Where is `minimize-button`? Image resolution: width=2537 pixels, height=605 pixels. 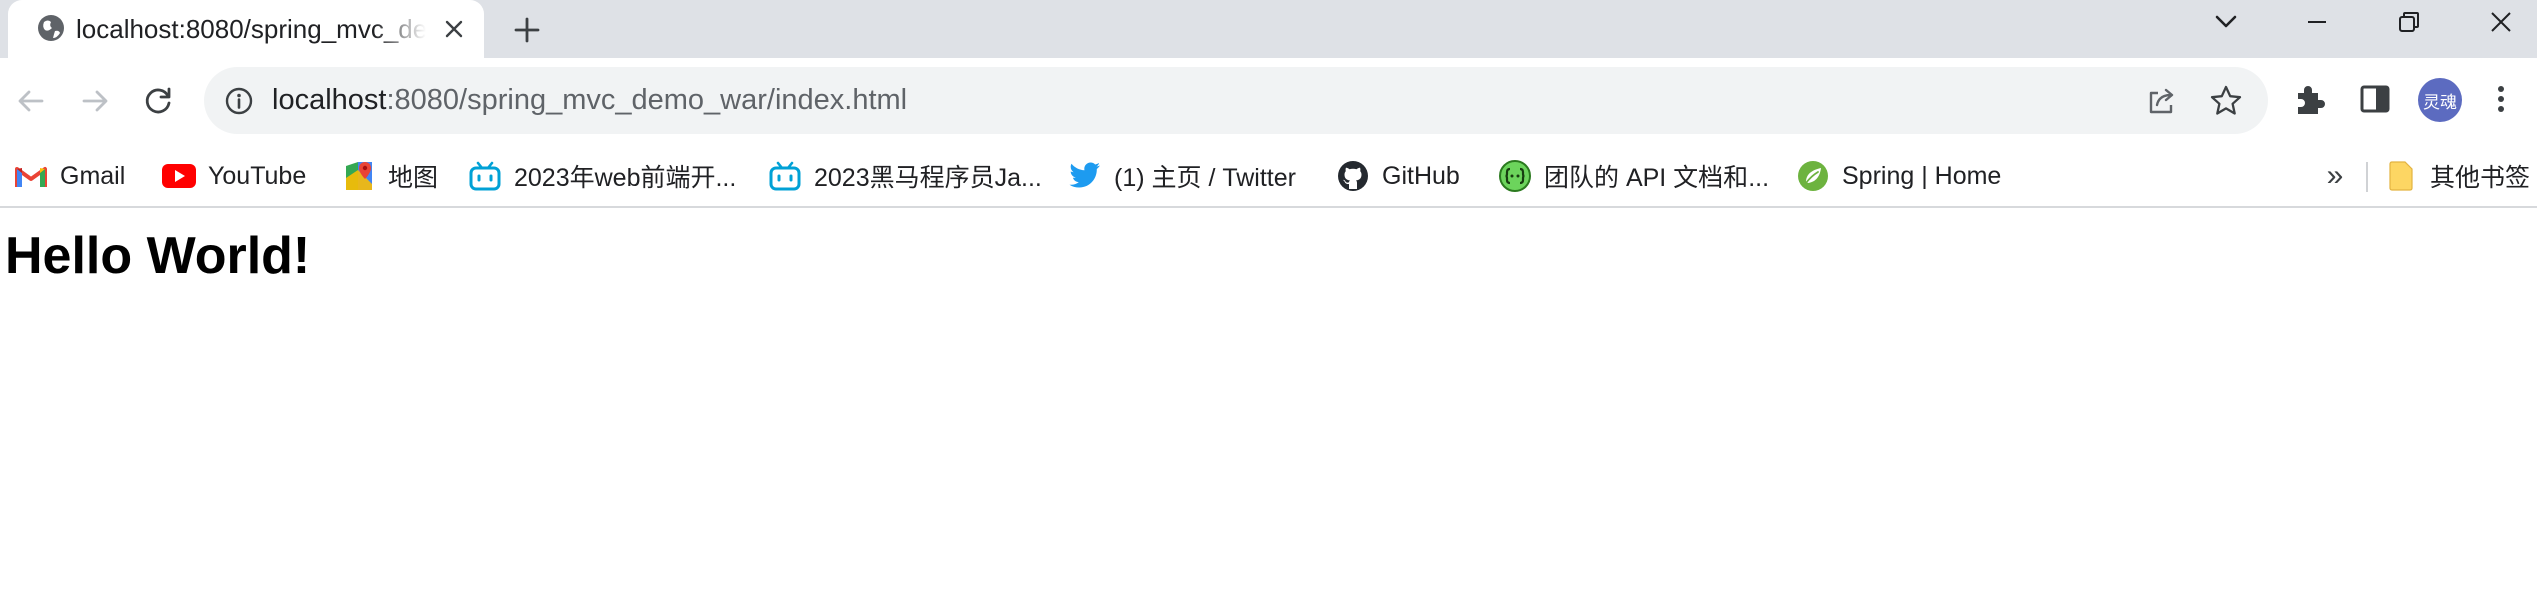 minimize-button is located at coordinates (2317, 22).